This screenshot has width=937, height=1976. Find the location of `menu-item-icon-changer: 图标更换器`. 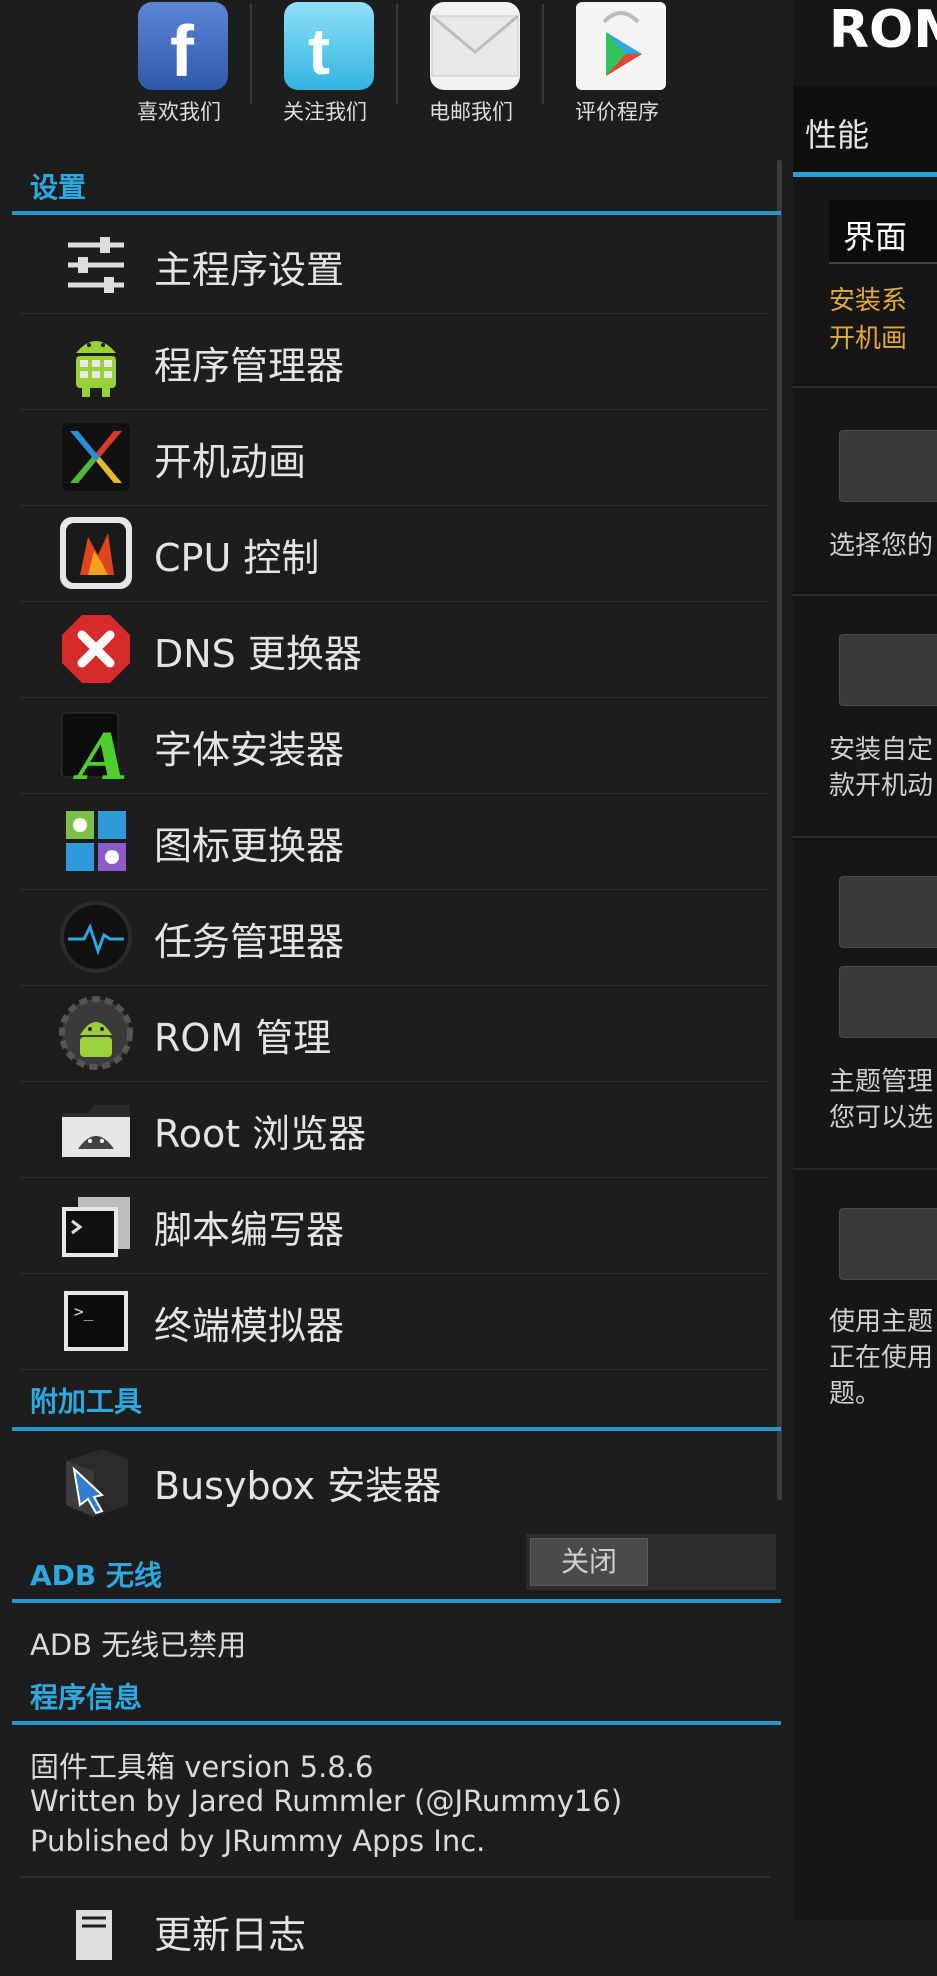

menu-item-icon-changer: 图标更换器 is located at coordinates (395, 841).